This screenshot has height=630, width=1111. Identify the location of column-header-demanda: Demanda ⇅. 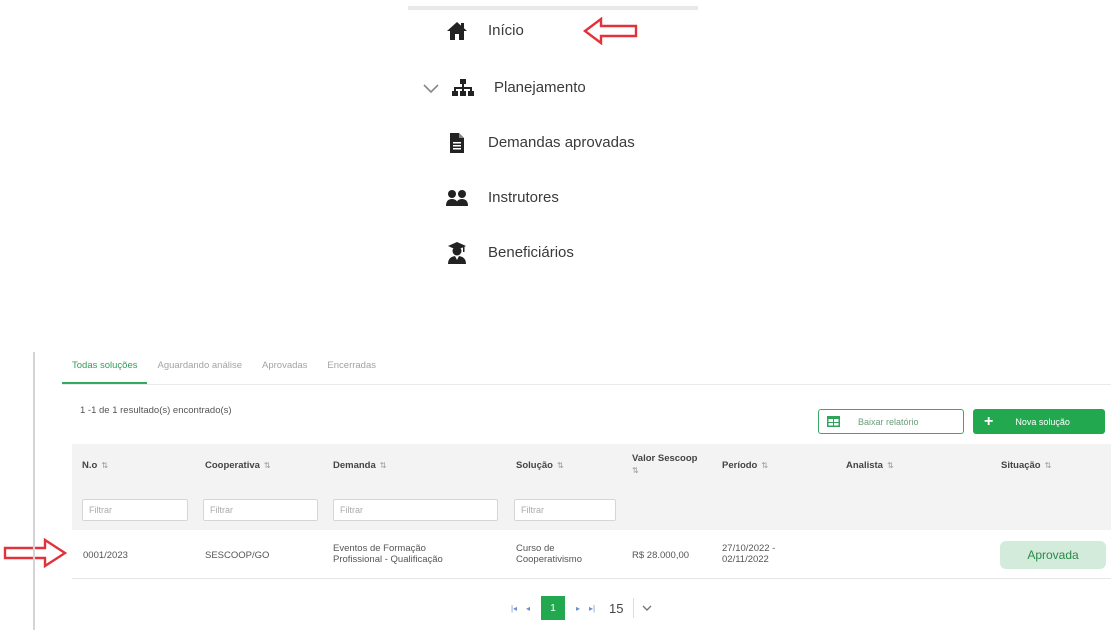
(359, 465).